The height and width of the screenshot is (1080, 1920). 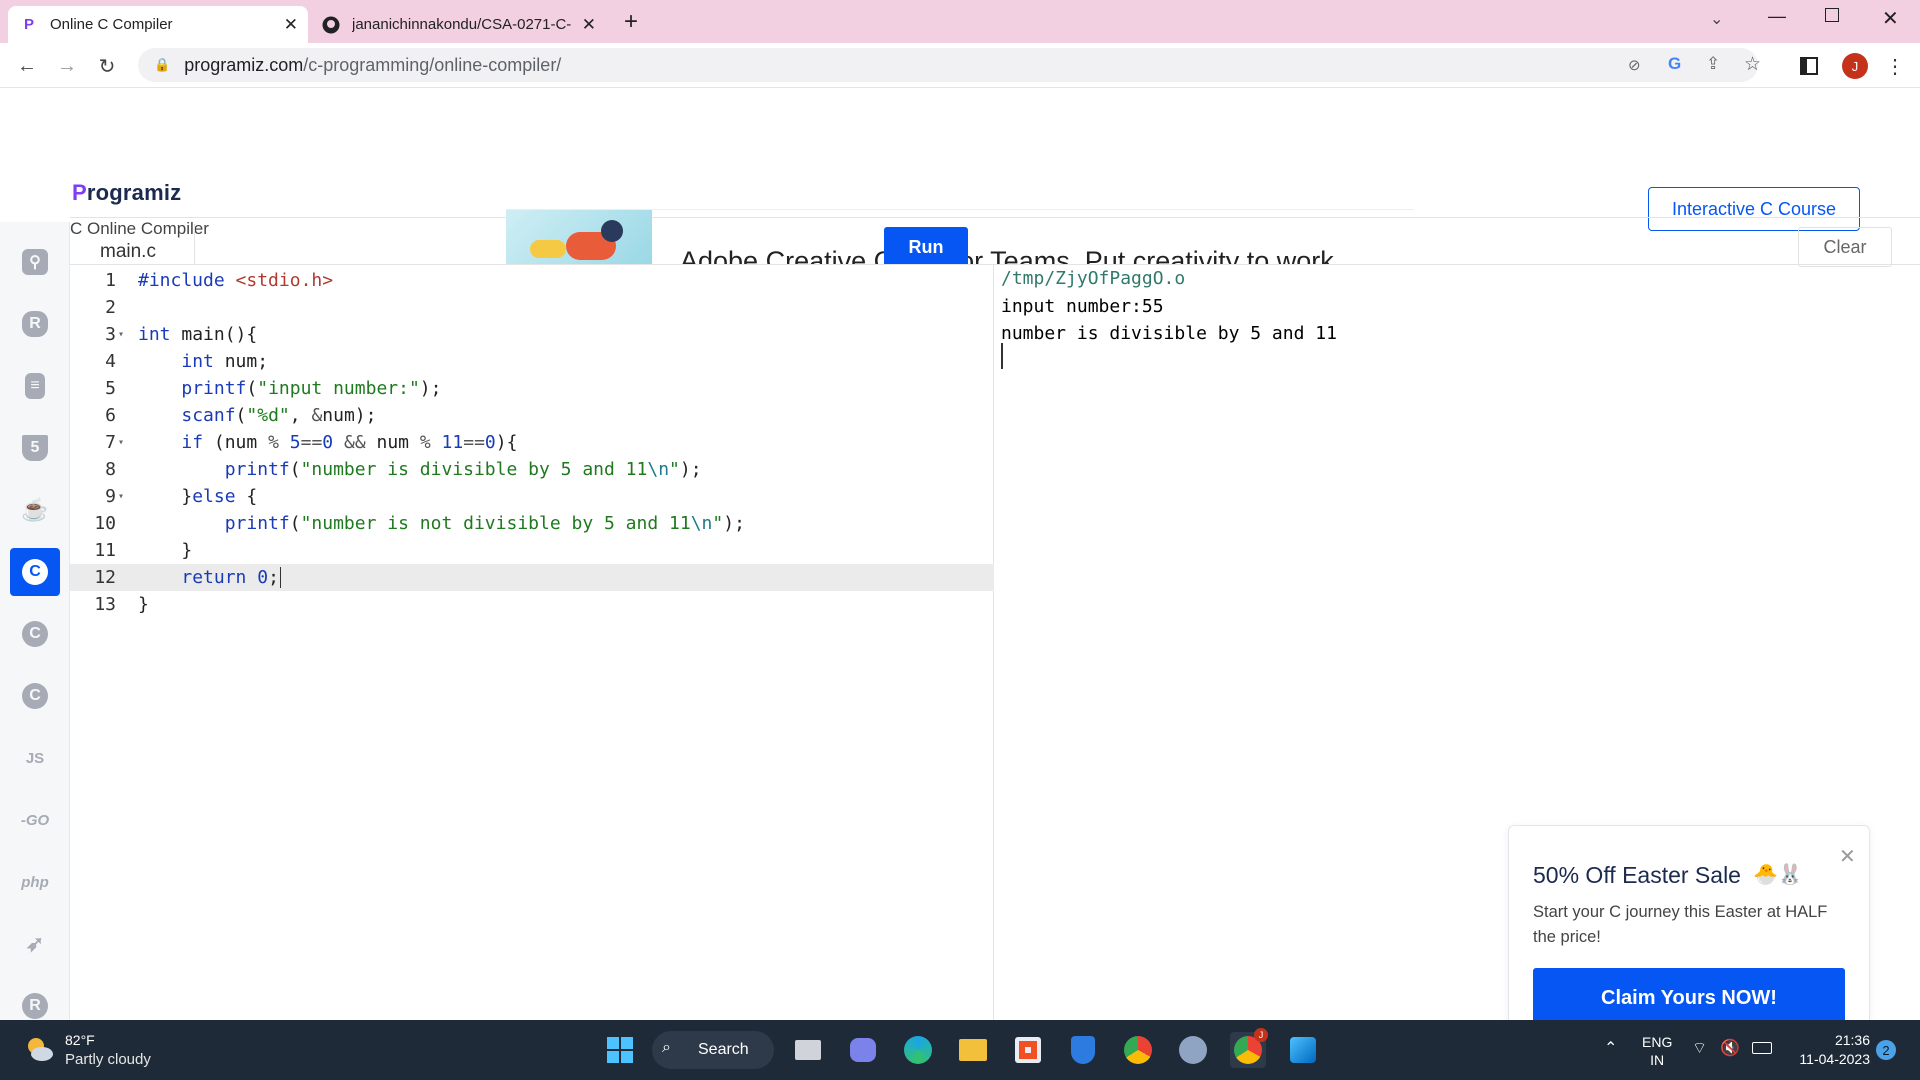 What do you see at coordinates (35, 510) in the screenshot?
I see `sidebar-item-java: ☕` at bounding box center [35, 510].